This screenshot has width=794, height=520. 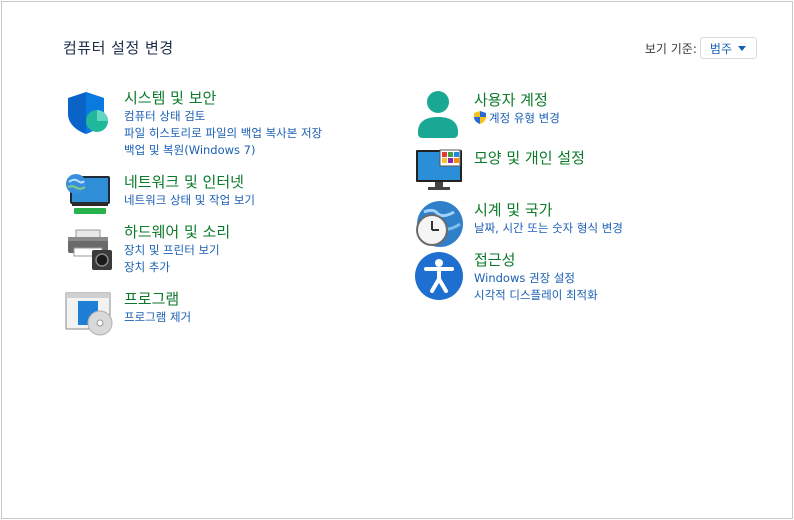 What do you see at coordinates (90, 111) in the screenshot?
I see `shield-icon` at bounding box center [90, 111].